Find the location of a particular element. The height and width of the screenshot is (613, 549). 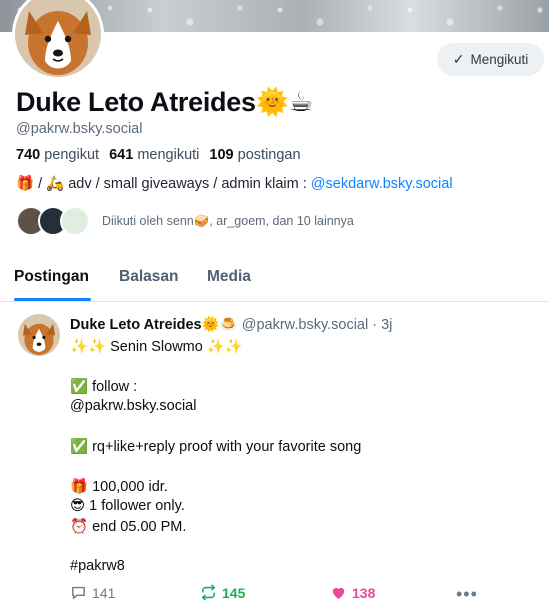

post-line-prize: 🎁 100,000 idr. is located at coordinates (119, 487).